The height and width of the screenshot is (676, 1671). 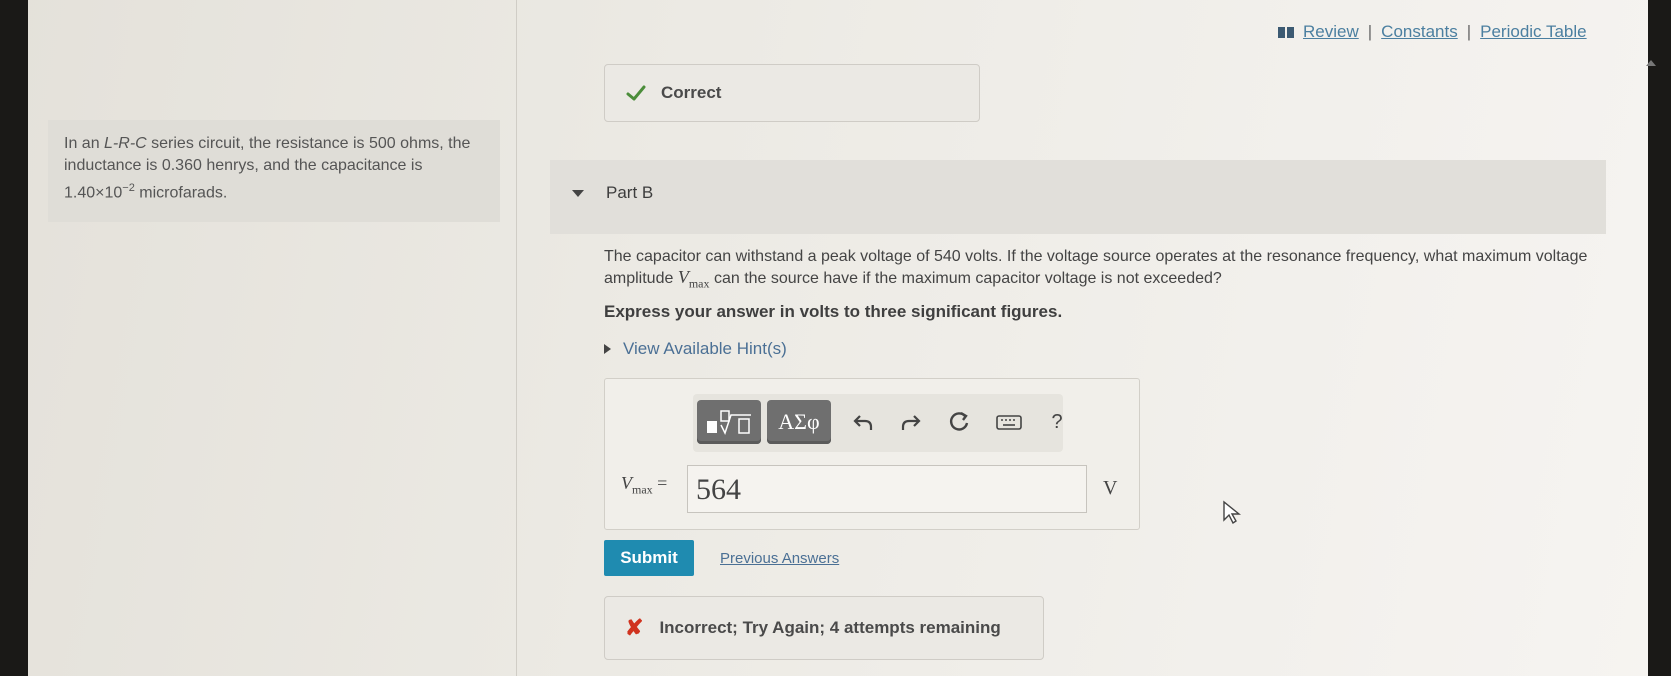 What do you see at coordinates (1232, 512) in the screenshot?
I see `mouse-cursor-icon` at bounding box center [1232, 512].